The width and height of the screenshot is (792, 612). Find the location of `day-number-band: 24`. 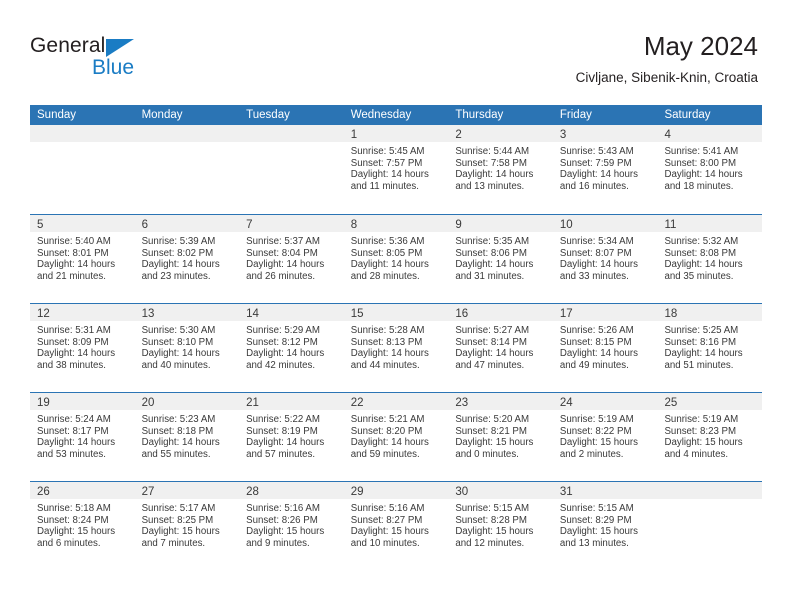

day-number-band: 24 is located at coordinates (605, 401).